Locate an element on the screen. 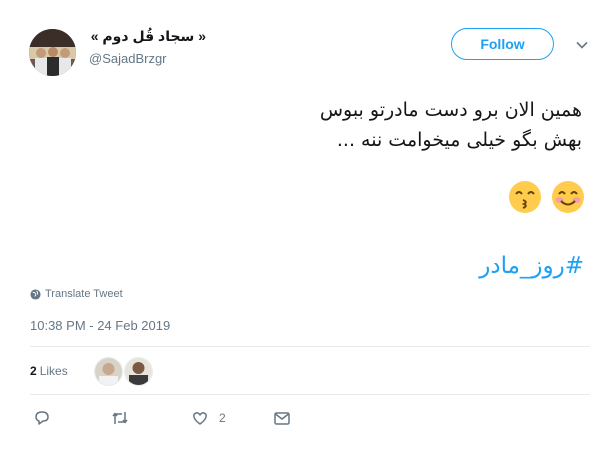  like-button: 2 is located at coordinates (208, 418).